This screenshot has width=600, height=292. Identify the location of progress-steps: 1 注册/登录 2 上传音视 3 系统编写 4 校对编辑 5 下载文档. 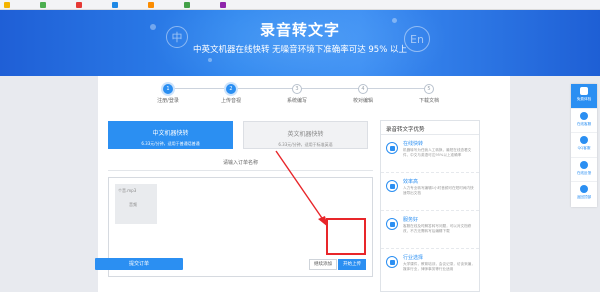
(304, 94).